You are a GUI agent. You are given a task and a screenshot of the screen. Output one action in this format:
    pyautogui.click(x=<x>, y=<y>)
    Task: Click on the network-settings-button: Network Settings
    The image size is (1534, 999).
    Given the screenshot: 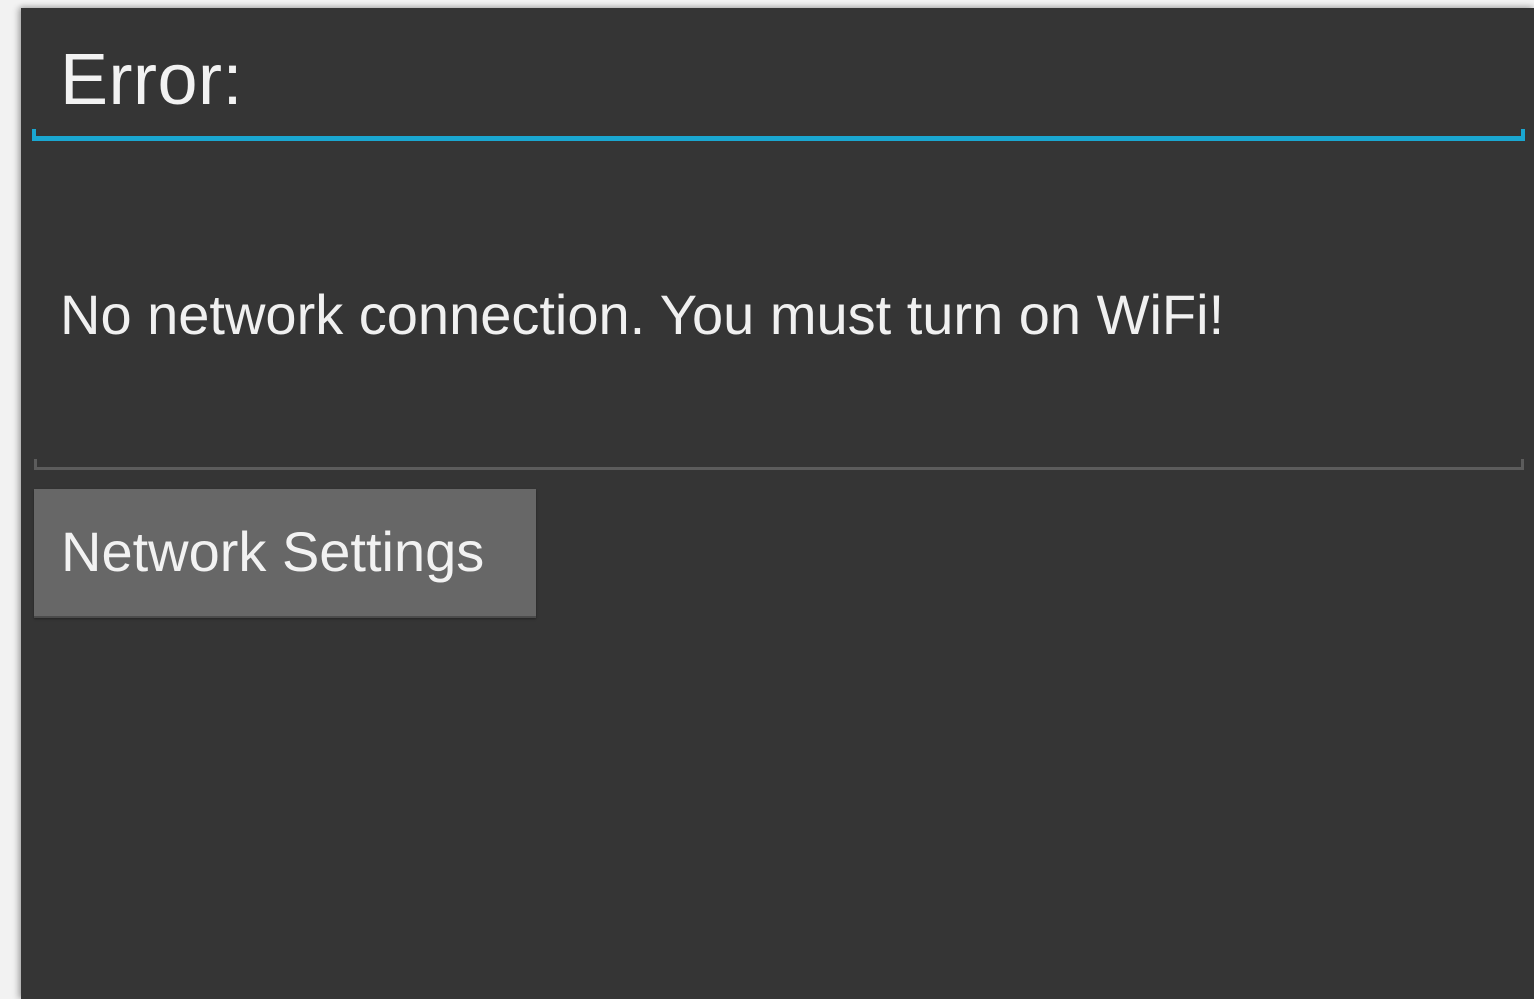 What is the action you would take?
    pyautogui.click(x=285, y=553)
    